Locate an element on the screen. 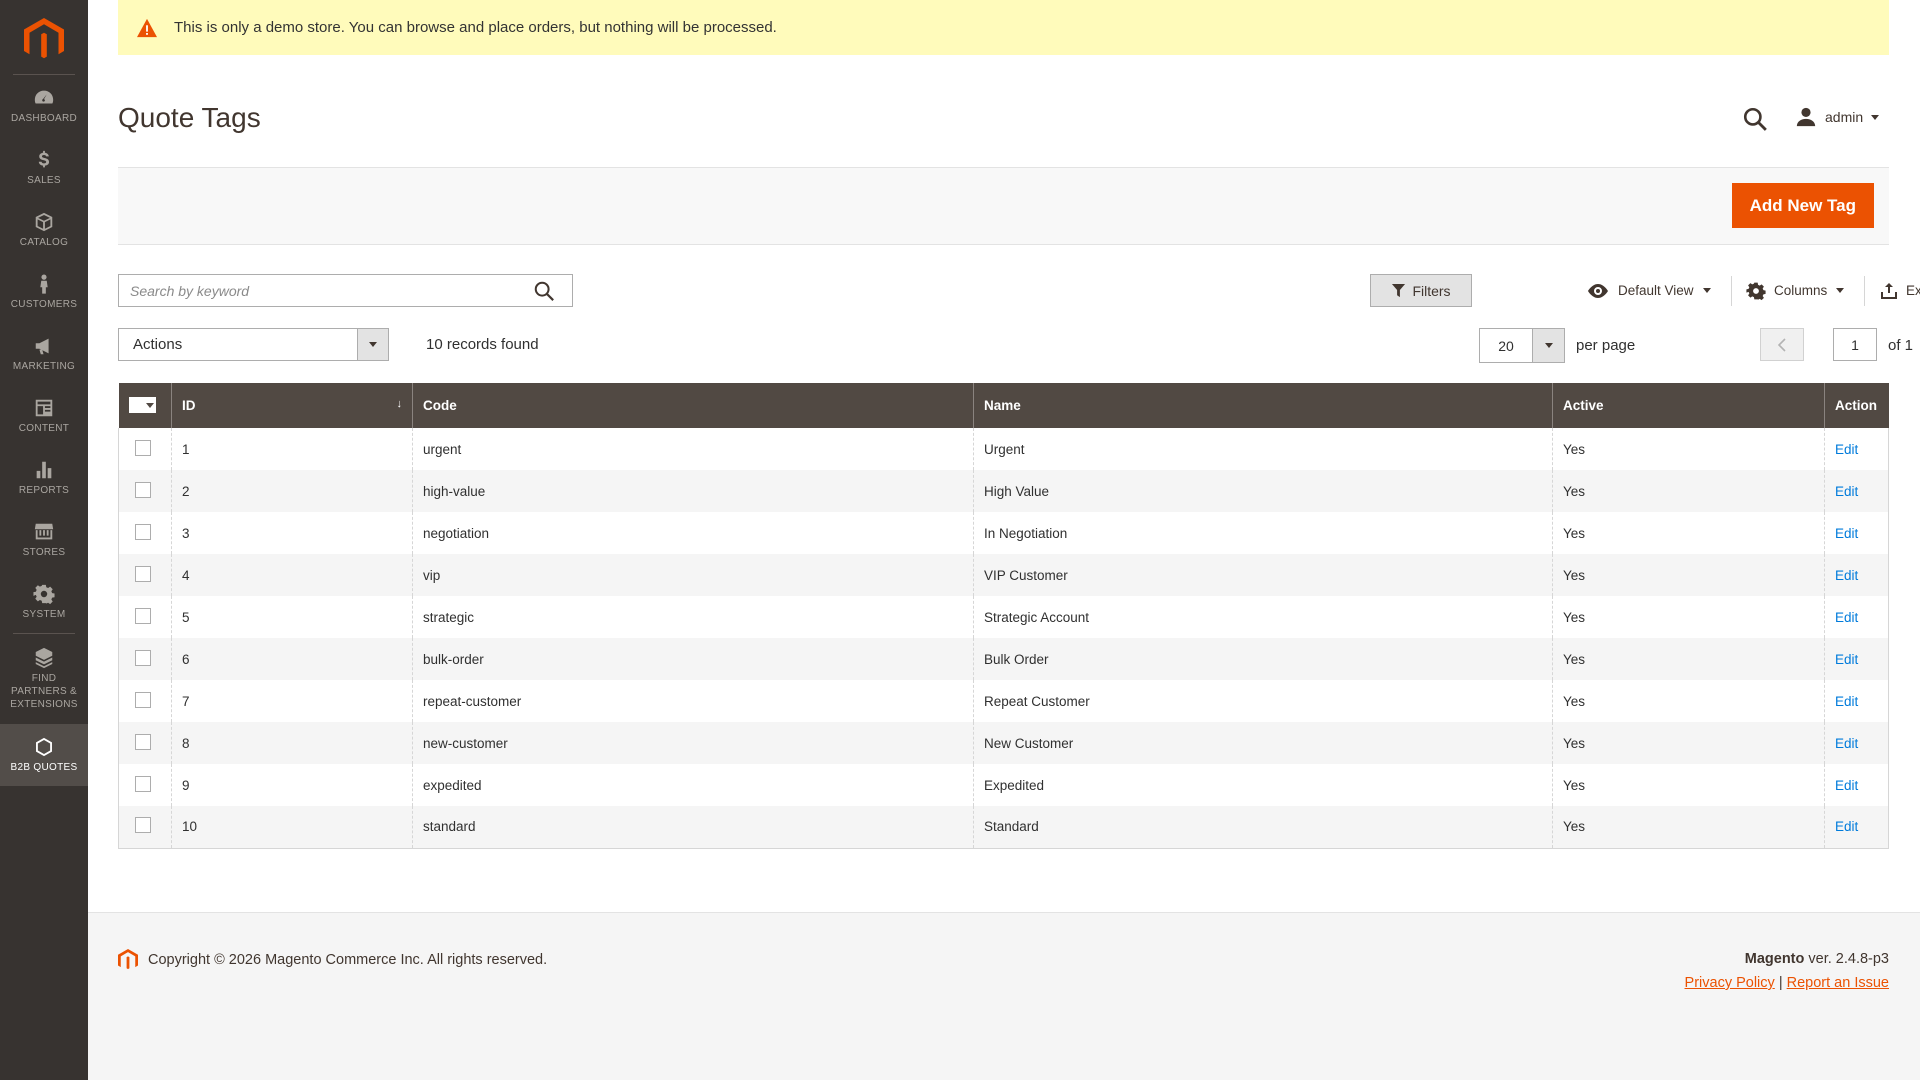 This screenshot has width=1920, height=1080. per-page-value: 20 is located at coordinates (1506, 345).